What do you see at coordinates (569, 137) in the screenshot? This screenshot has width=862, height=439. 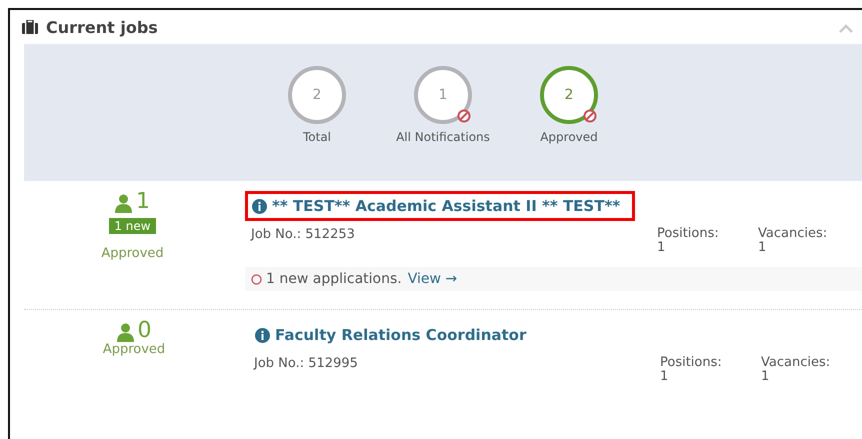 I see `stat-label: Approved` at bounding box center [569, 137].